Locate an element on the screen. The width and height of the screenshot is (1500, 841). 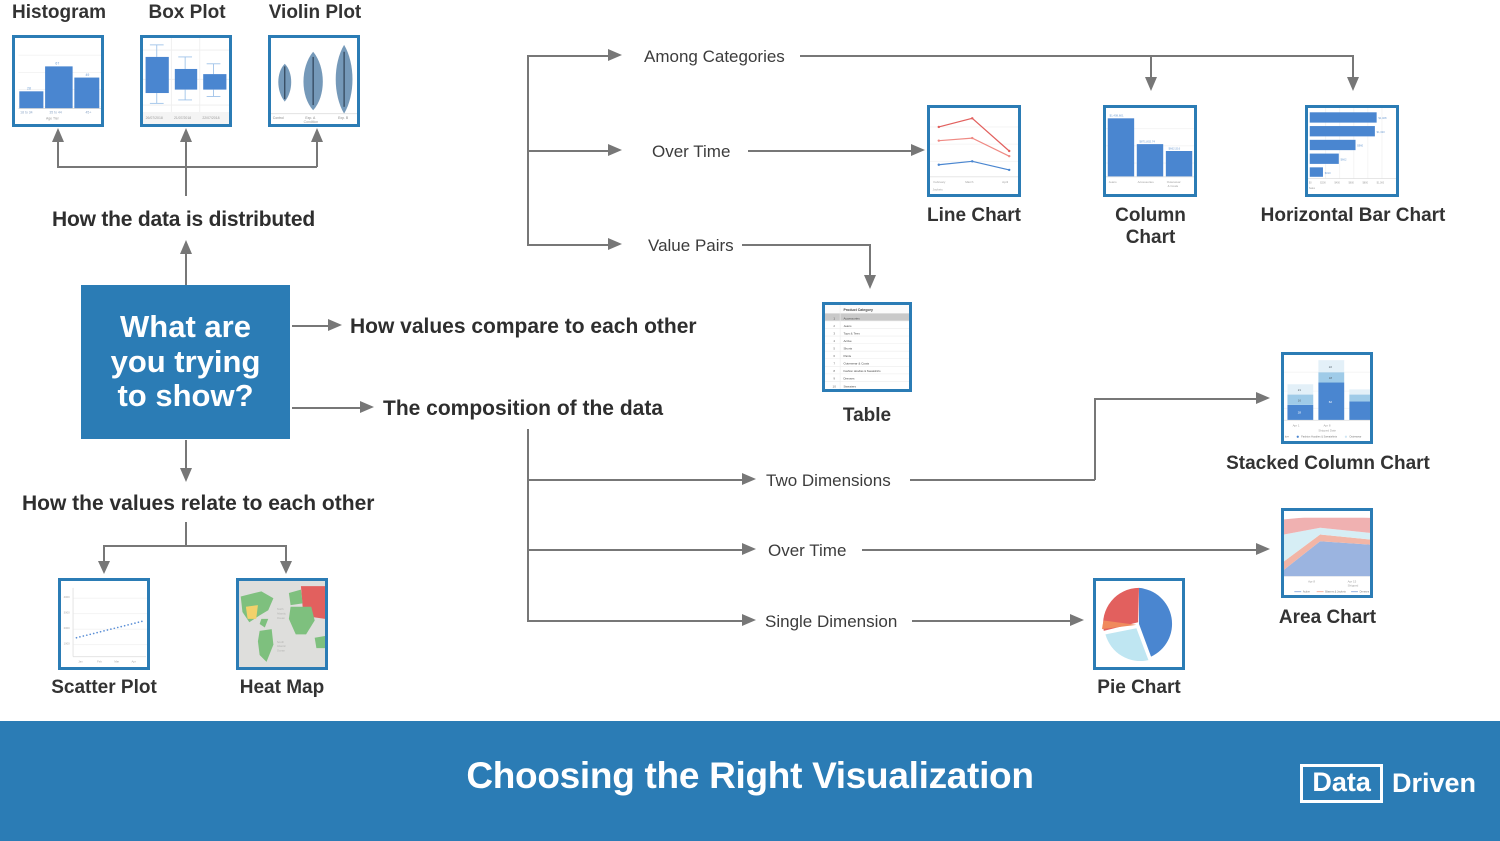
svg-text: $1,408 is located at coordinates (1382, 118).